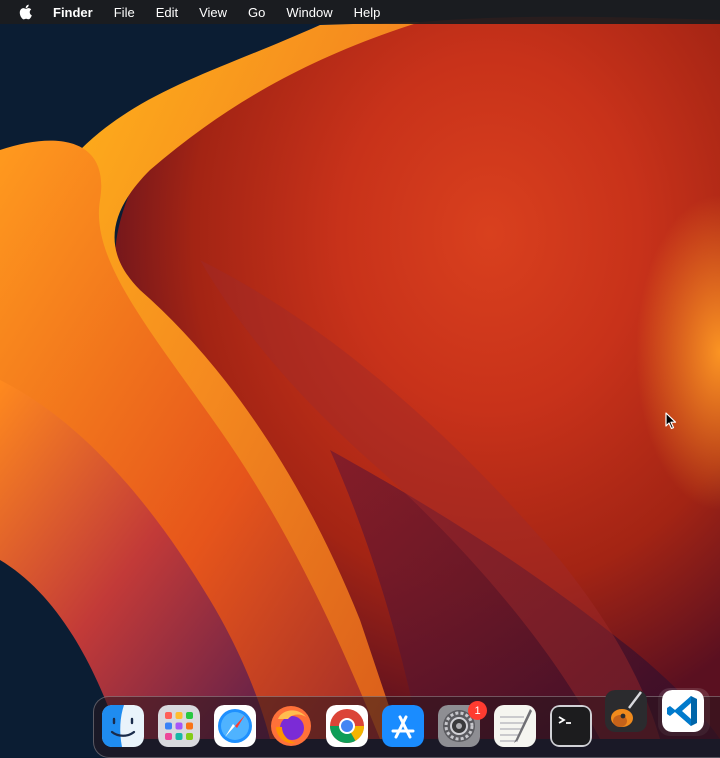  What do you see at coordinates (213, 12) in the screenshot?
I see `menu-view: View` at bounding box center [213, 12].